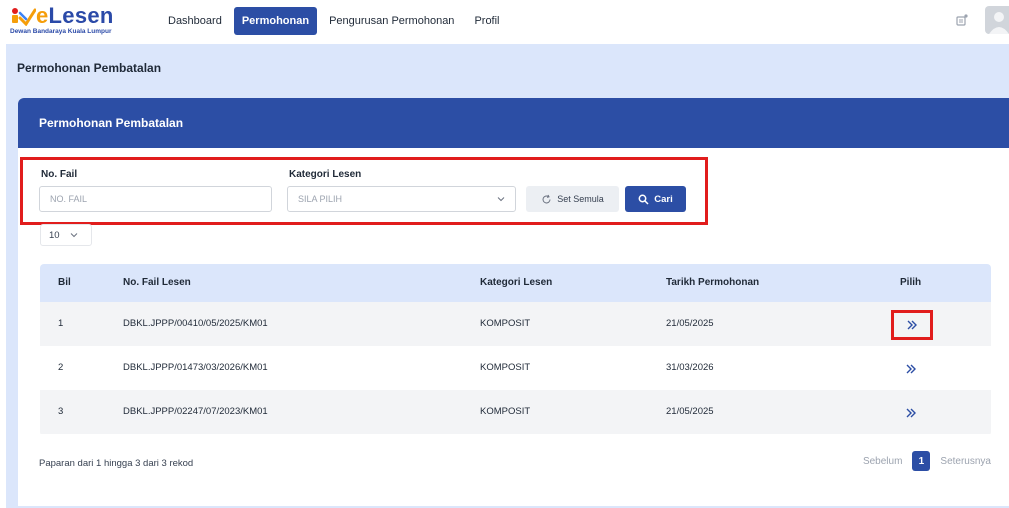 The image size is (1009, 508). Describe the element at coordinates (921, 461) in the screenshot. I see `pagination-page: 1` at that location.